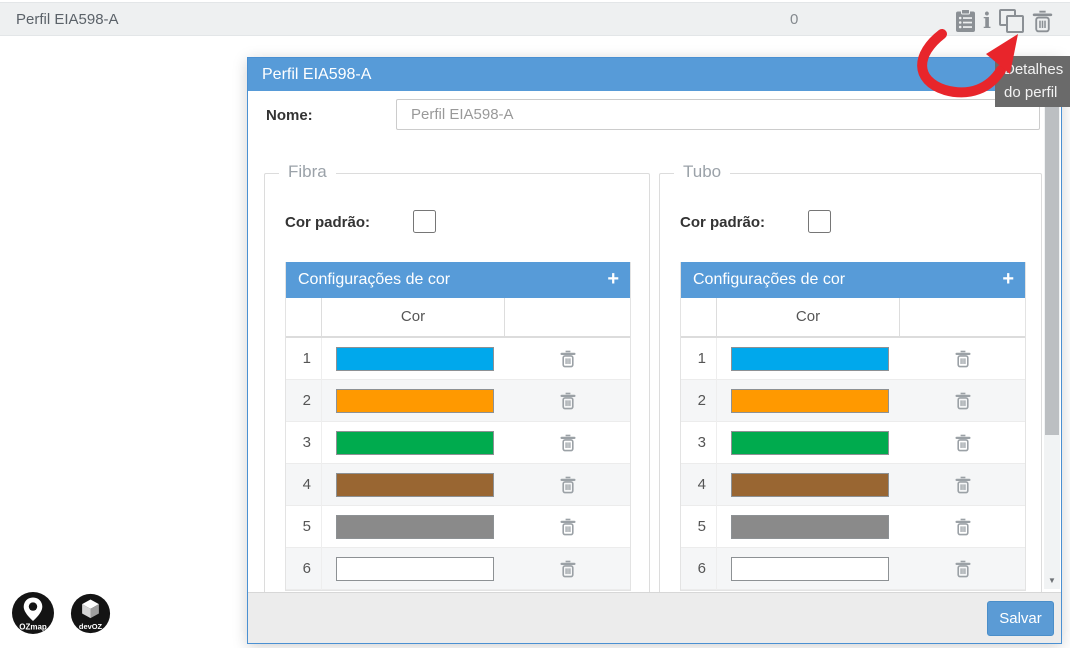 The height and width of the screenshot is (648, 1070). What do you see at coordinates (1011, 21) in the screenshot?
I see `duplicate-icon` at bounding box center [1011, 21].